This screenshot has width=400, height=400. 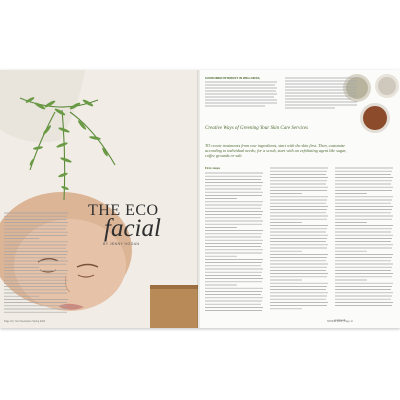 I want to click on section-heading: First steps, so click(x=213, y=168).